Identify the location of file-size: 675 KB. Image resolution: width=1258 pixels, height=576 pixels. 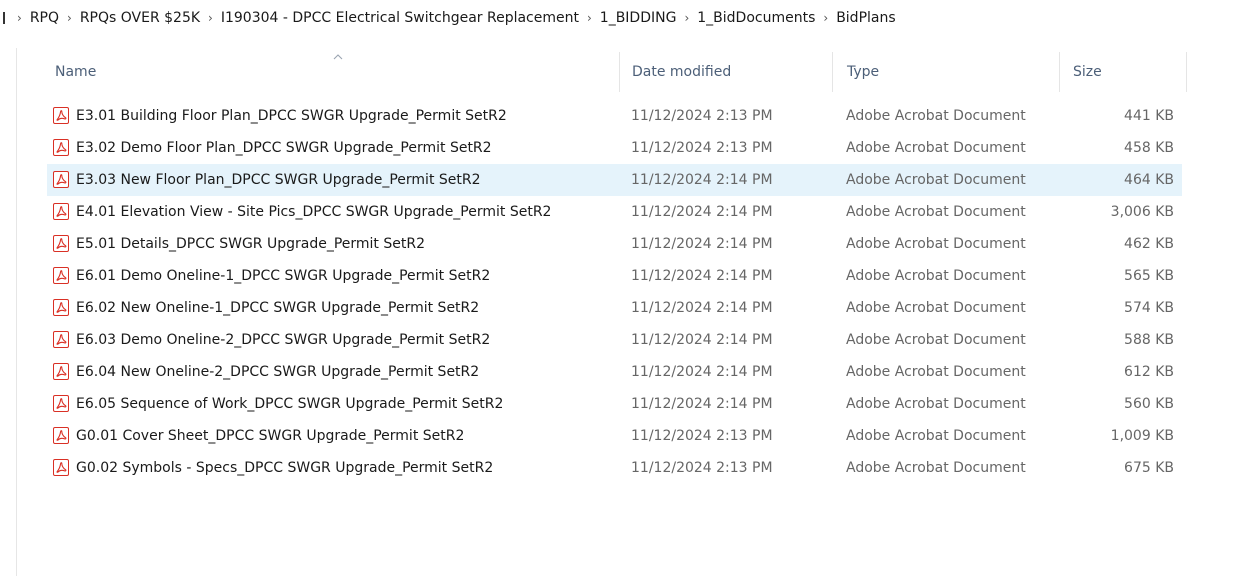
(1149, 468).